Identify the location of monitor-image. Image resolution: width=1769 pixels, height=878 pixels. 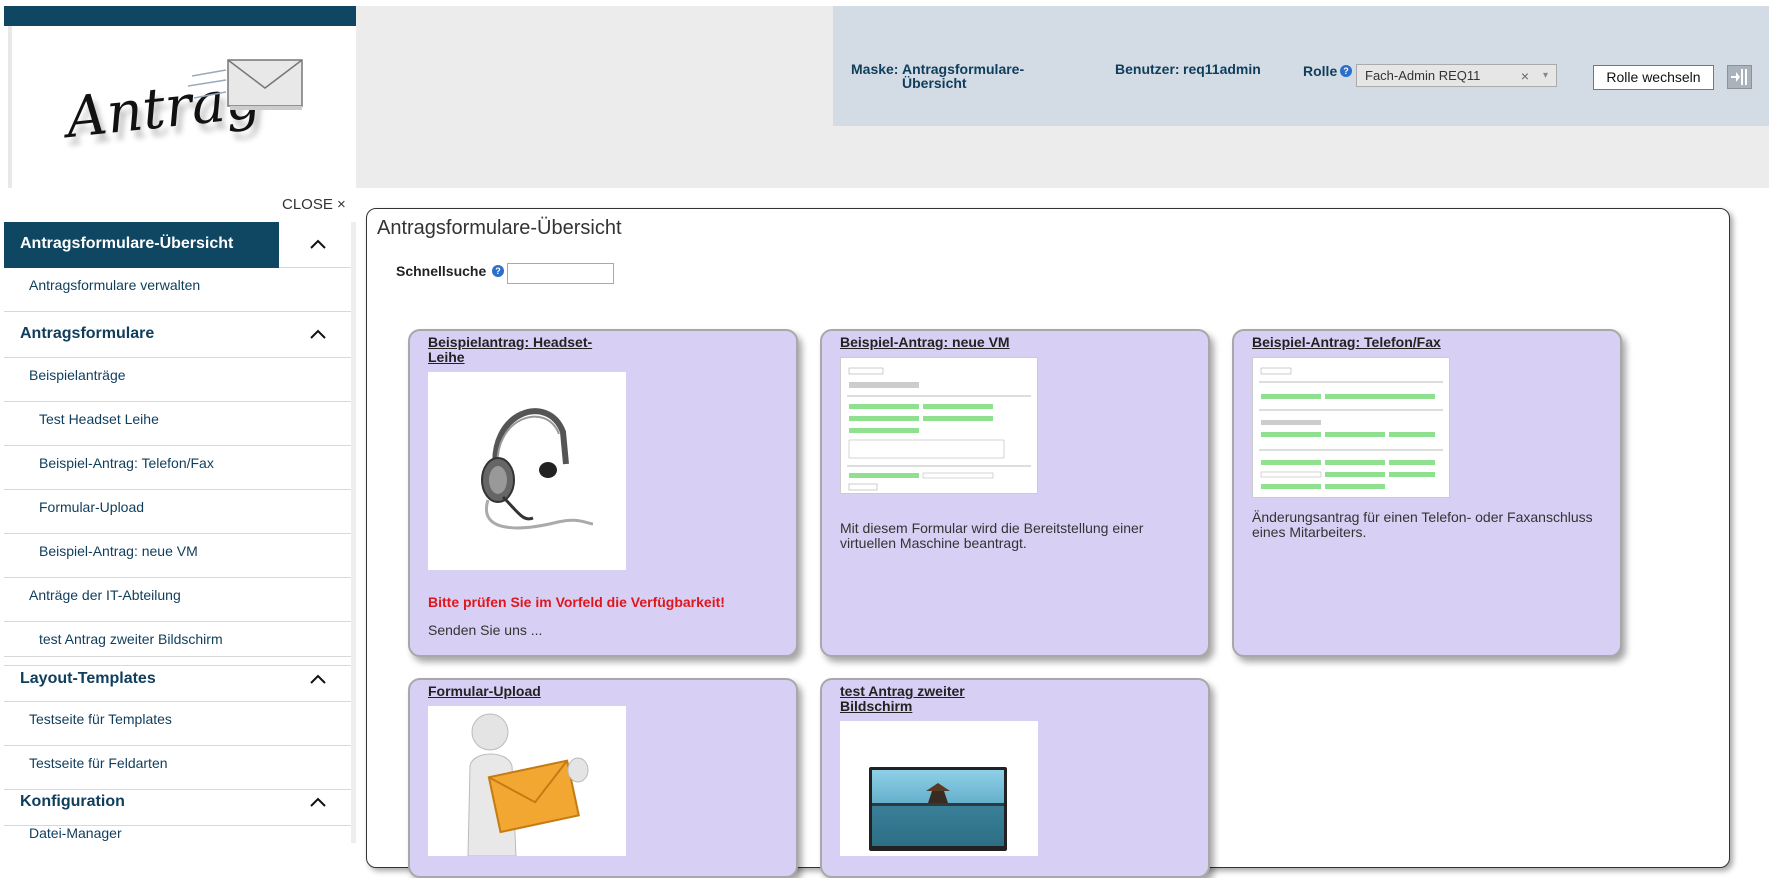
(939, 788).